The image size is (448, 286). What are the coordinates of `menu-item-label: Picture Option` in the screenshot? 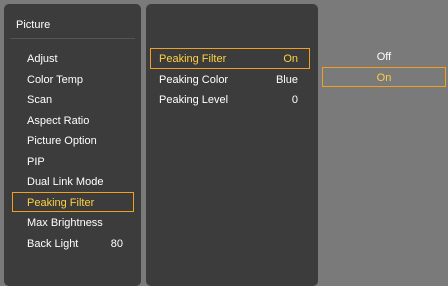 It's located at (62, 141).